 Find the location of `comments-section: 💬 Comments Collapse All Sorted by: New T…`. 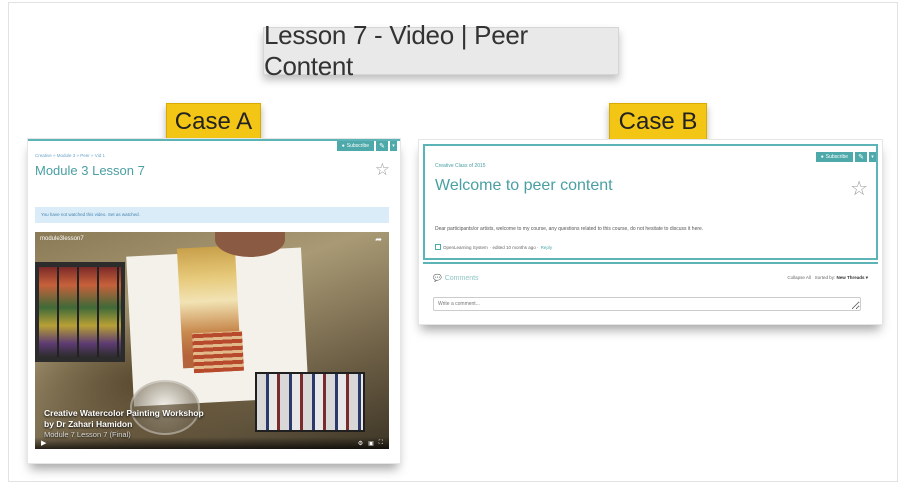

comments-section: 💬 Comments Collapse All Sorted by: New T… is located at coordinates (650, 294).